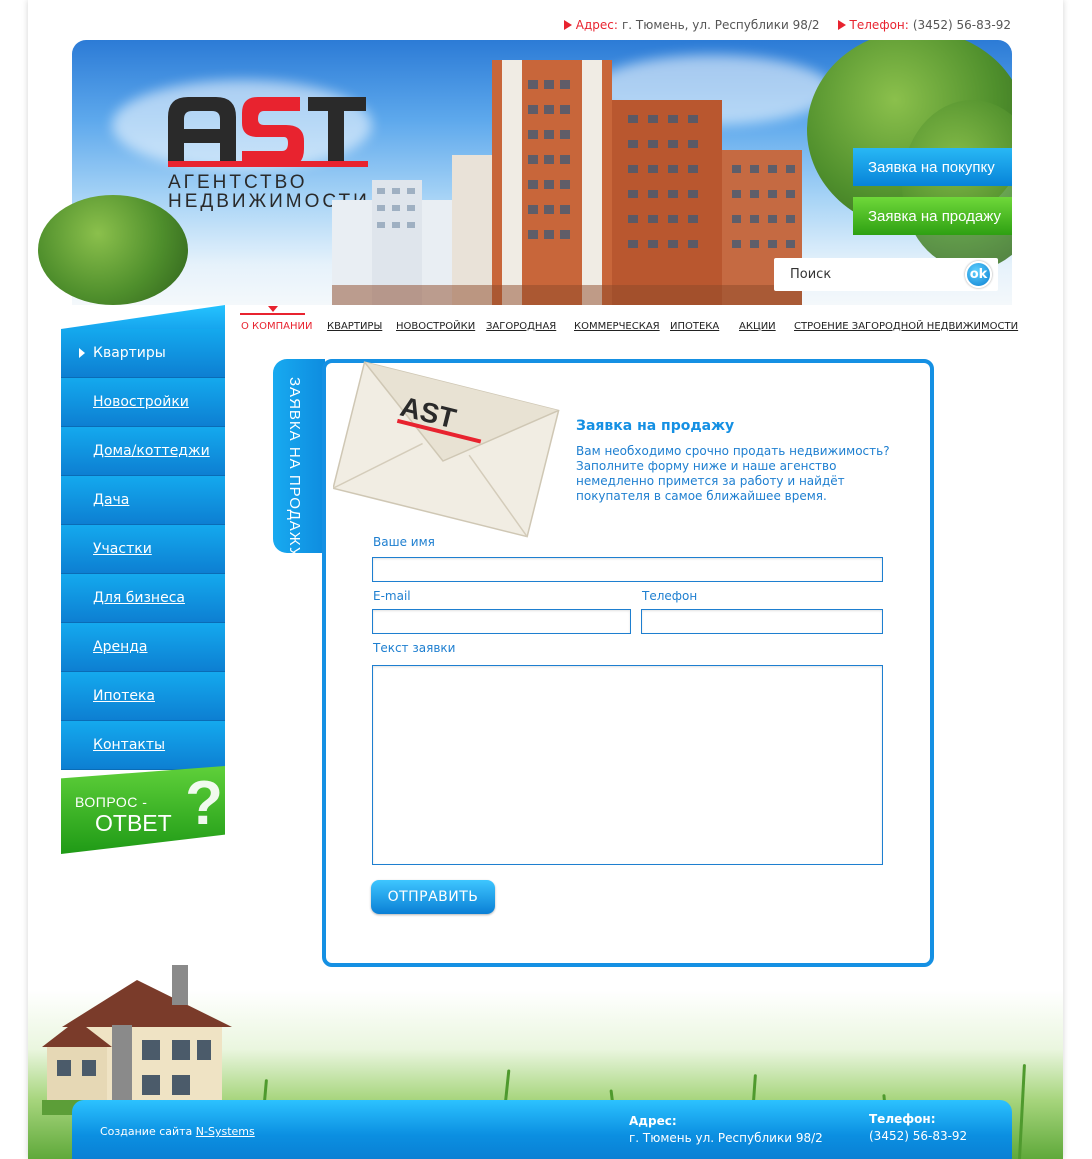  I want to click on nav-suburban: ЗАГОРОДНАЯ, so click(521, 326).